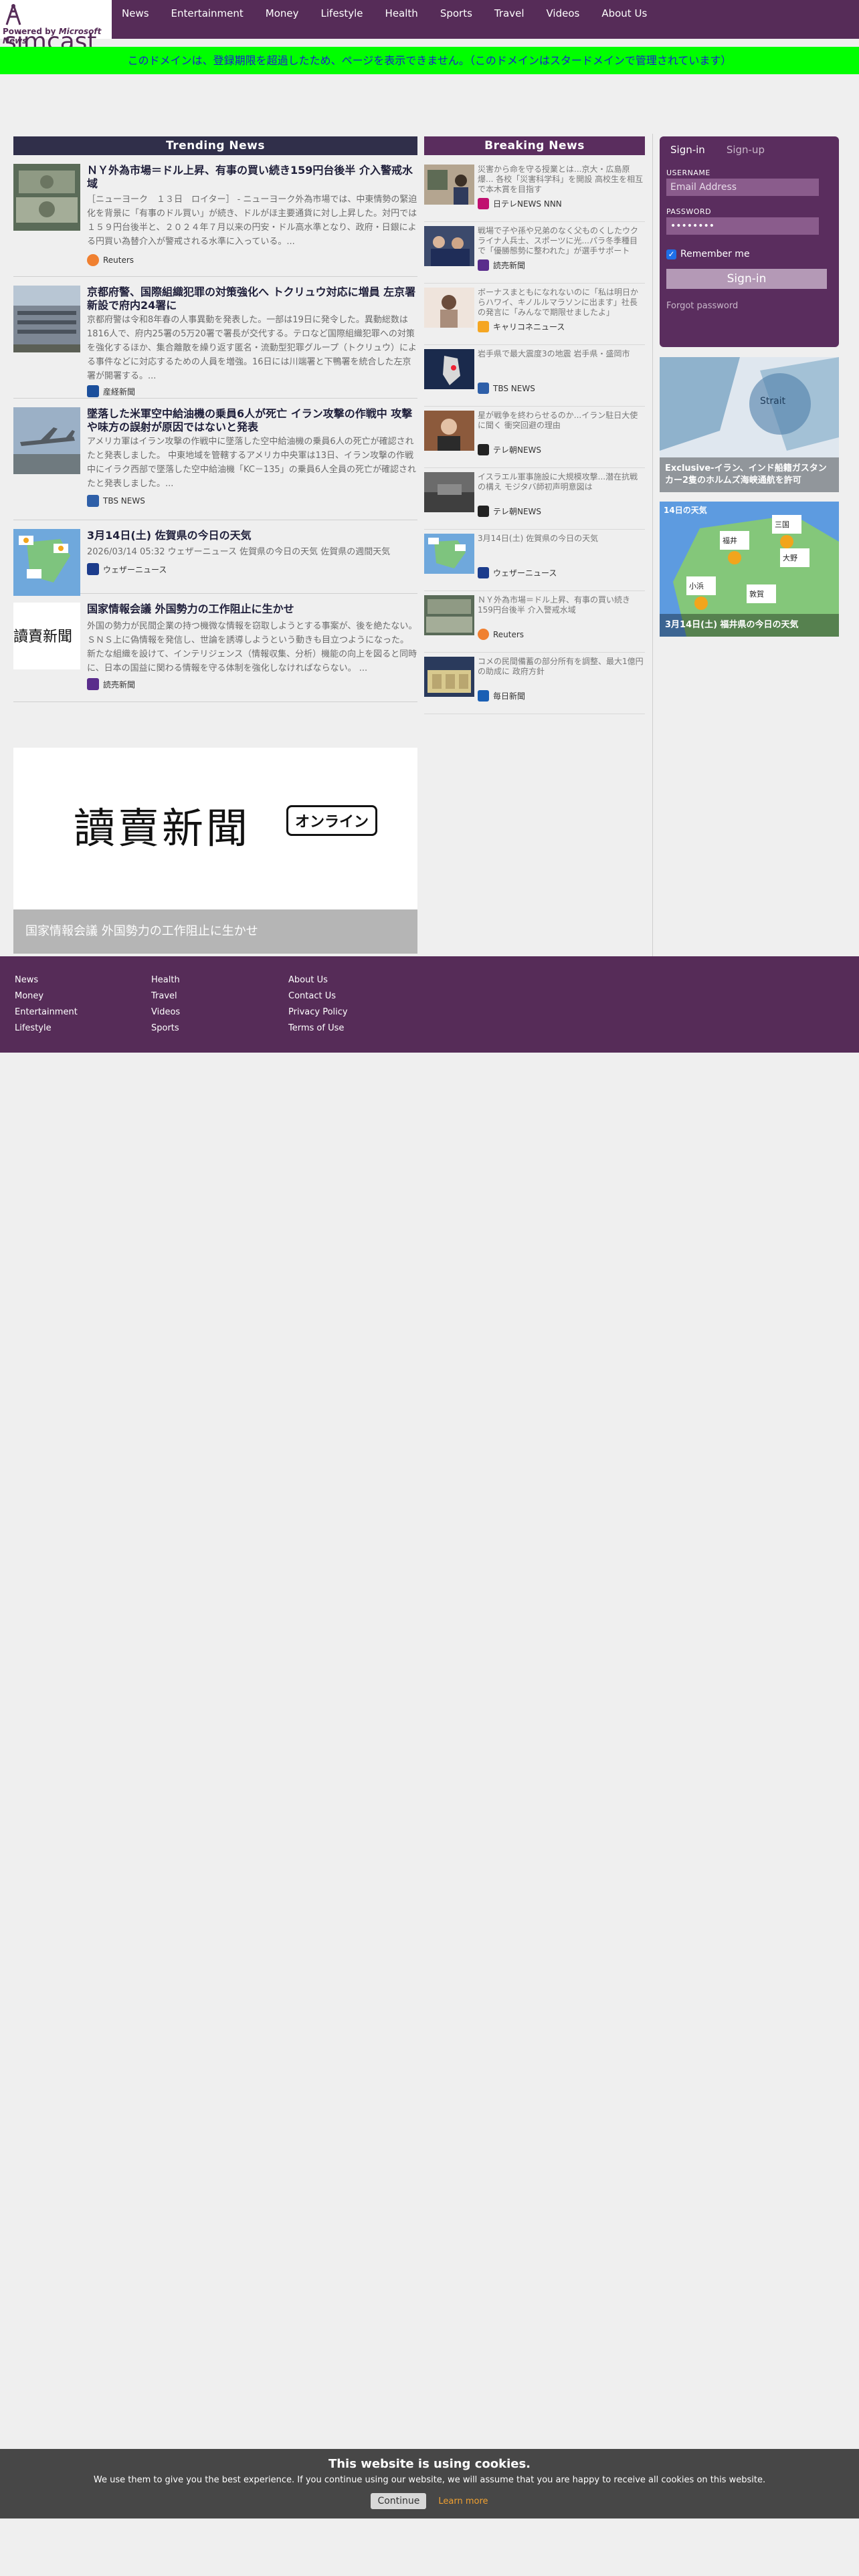 Image resolution: width=859 pixels, height=2576 pixels. What do you see at coordinates (562, 354) in the screenshot?
I see `breaking-text: 岩手県で最大震度3の地震 岩手県・盛岡市` at bounding box center [562, 354].